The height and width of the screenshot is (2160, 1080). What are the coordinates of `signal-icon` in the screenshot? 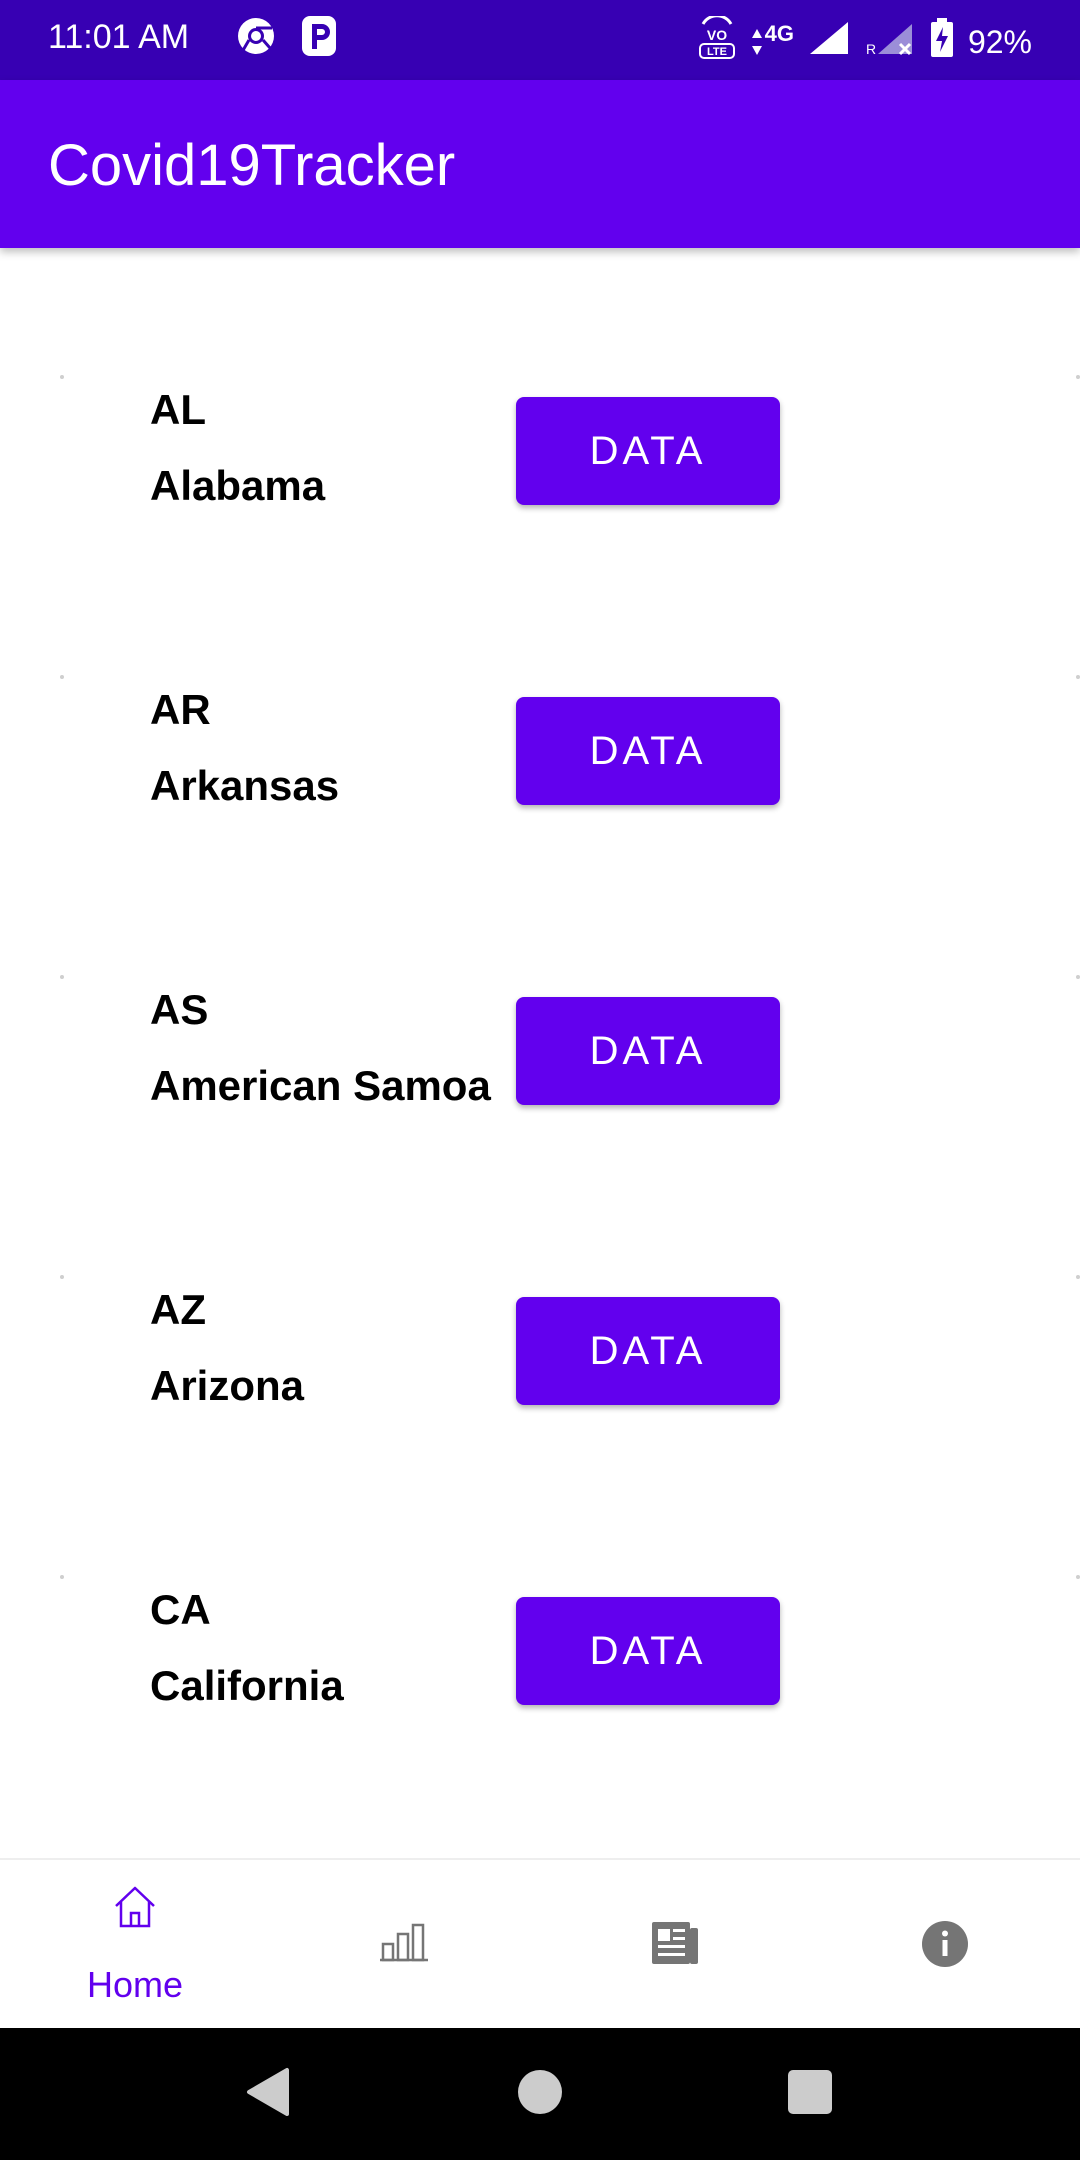 It's located at (830, 42).